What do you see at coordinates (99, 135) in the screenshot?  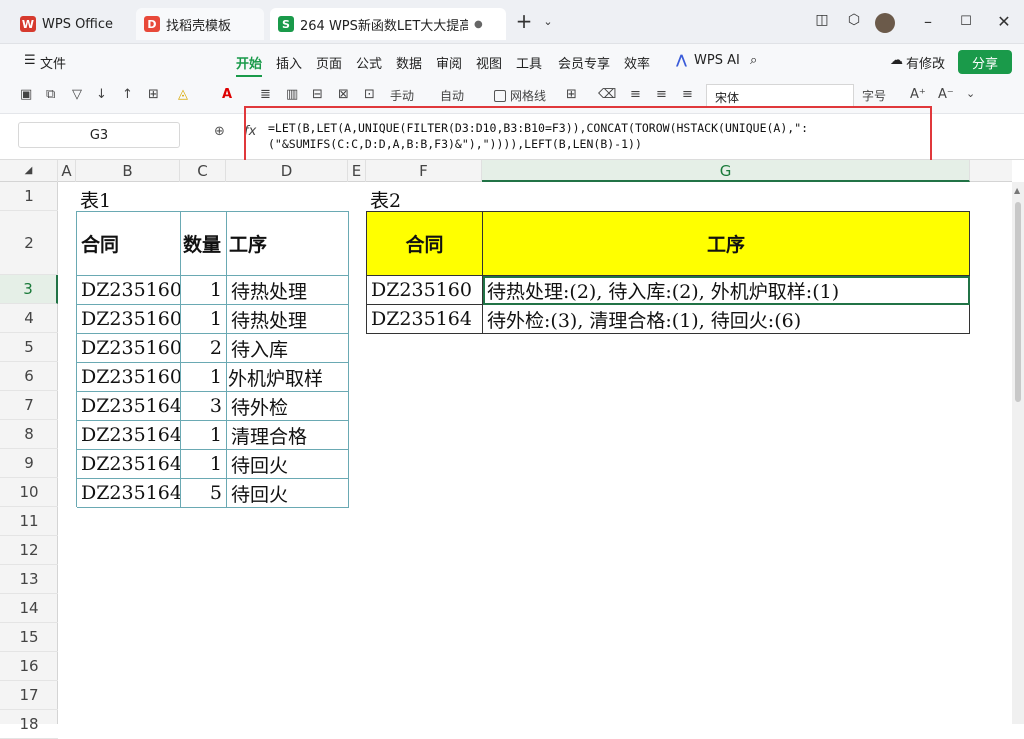 I see `name-box: G3` at bounding box center [99, 135].